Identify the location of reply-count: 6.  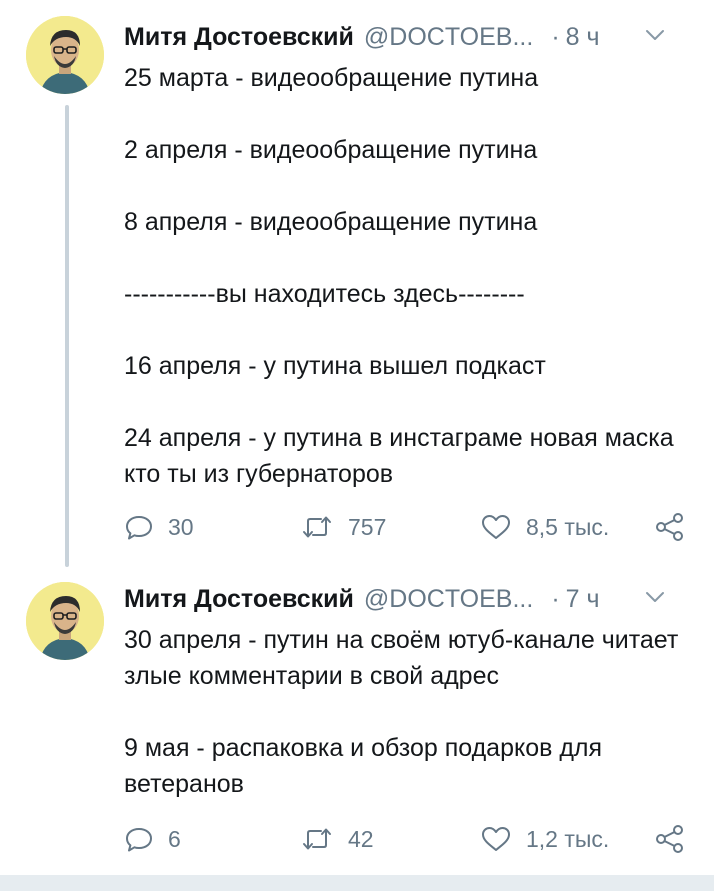
(174, 838).